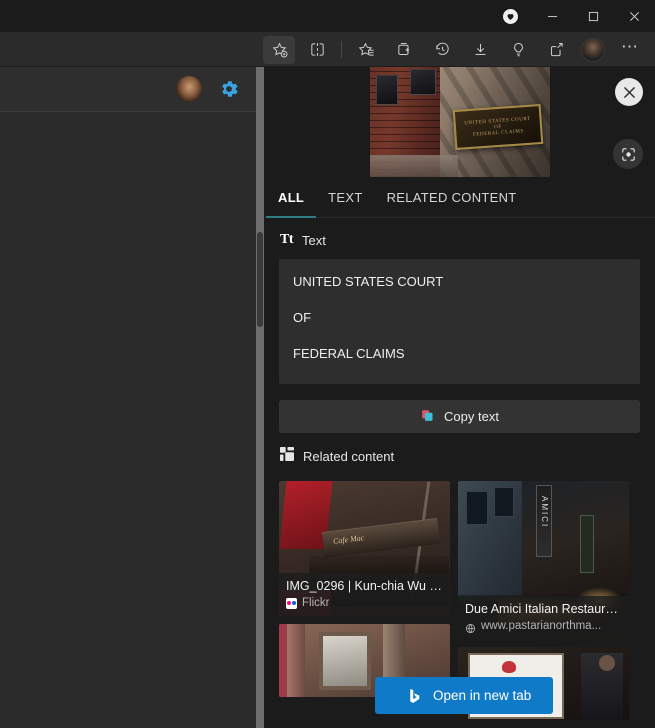  I want to click on plaque-graphic: UNITED STATES COURT OF FEDERAL CLAIMS, so click(498, 127).